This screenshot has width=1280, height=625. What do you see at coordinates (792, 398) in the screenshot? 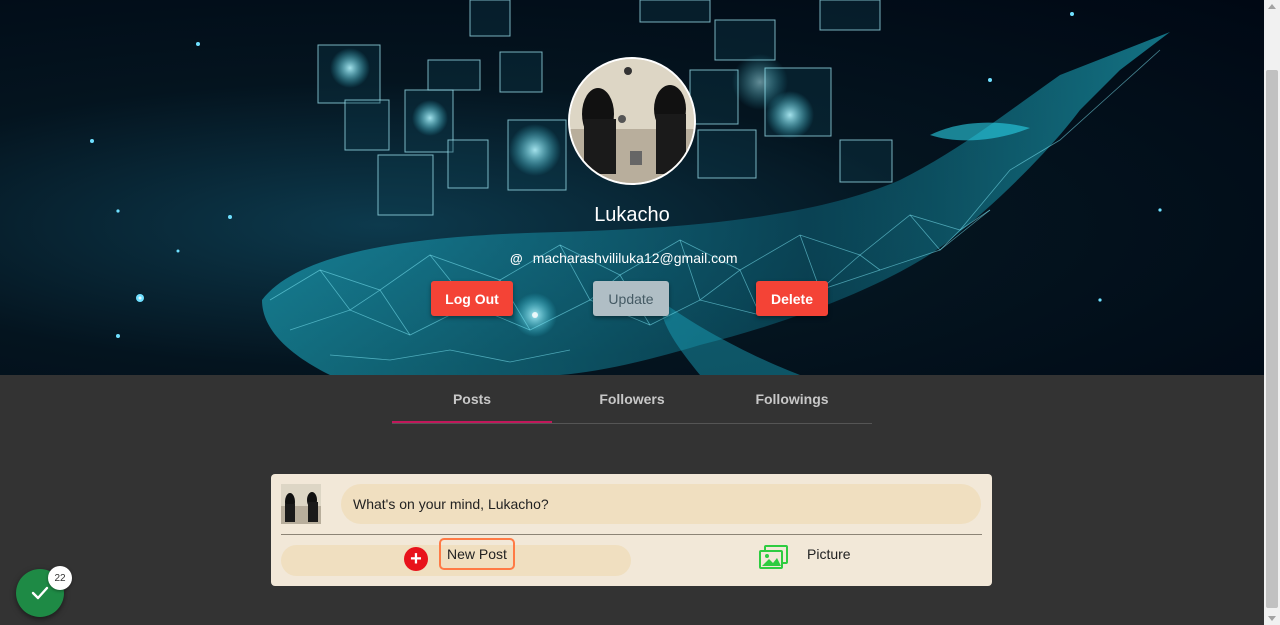
I see `tab-followings: Followings` at bounding box center [792, 398].